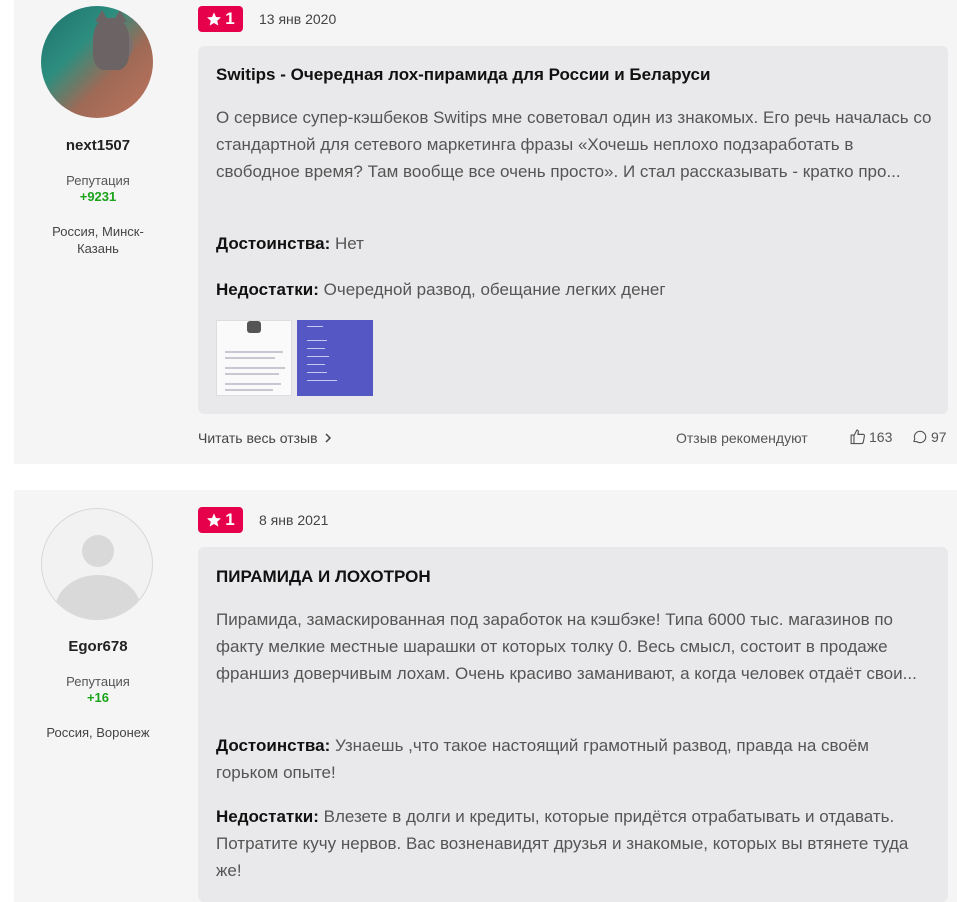 The image size is (957, 902). What do you see at coordinates (98, 196) in the screenshot?
I see `reputation-value: +9231` at bounding box center [98, 196].